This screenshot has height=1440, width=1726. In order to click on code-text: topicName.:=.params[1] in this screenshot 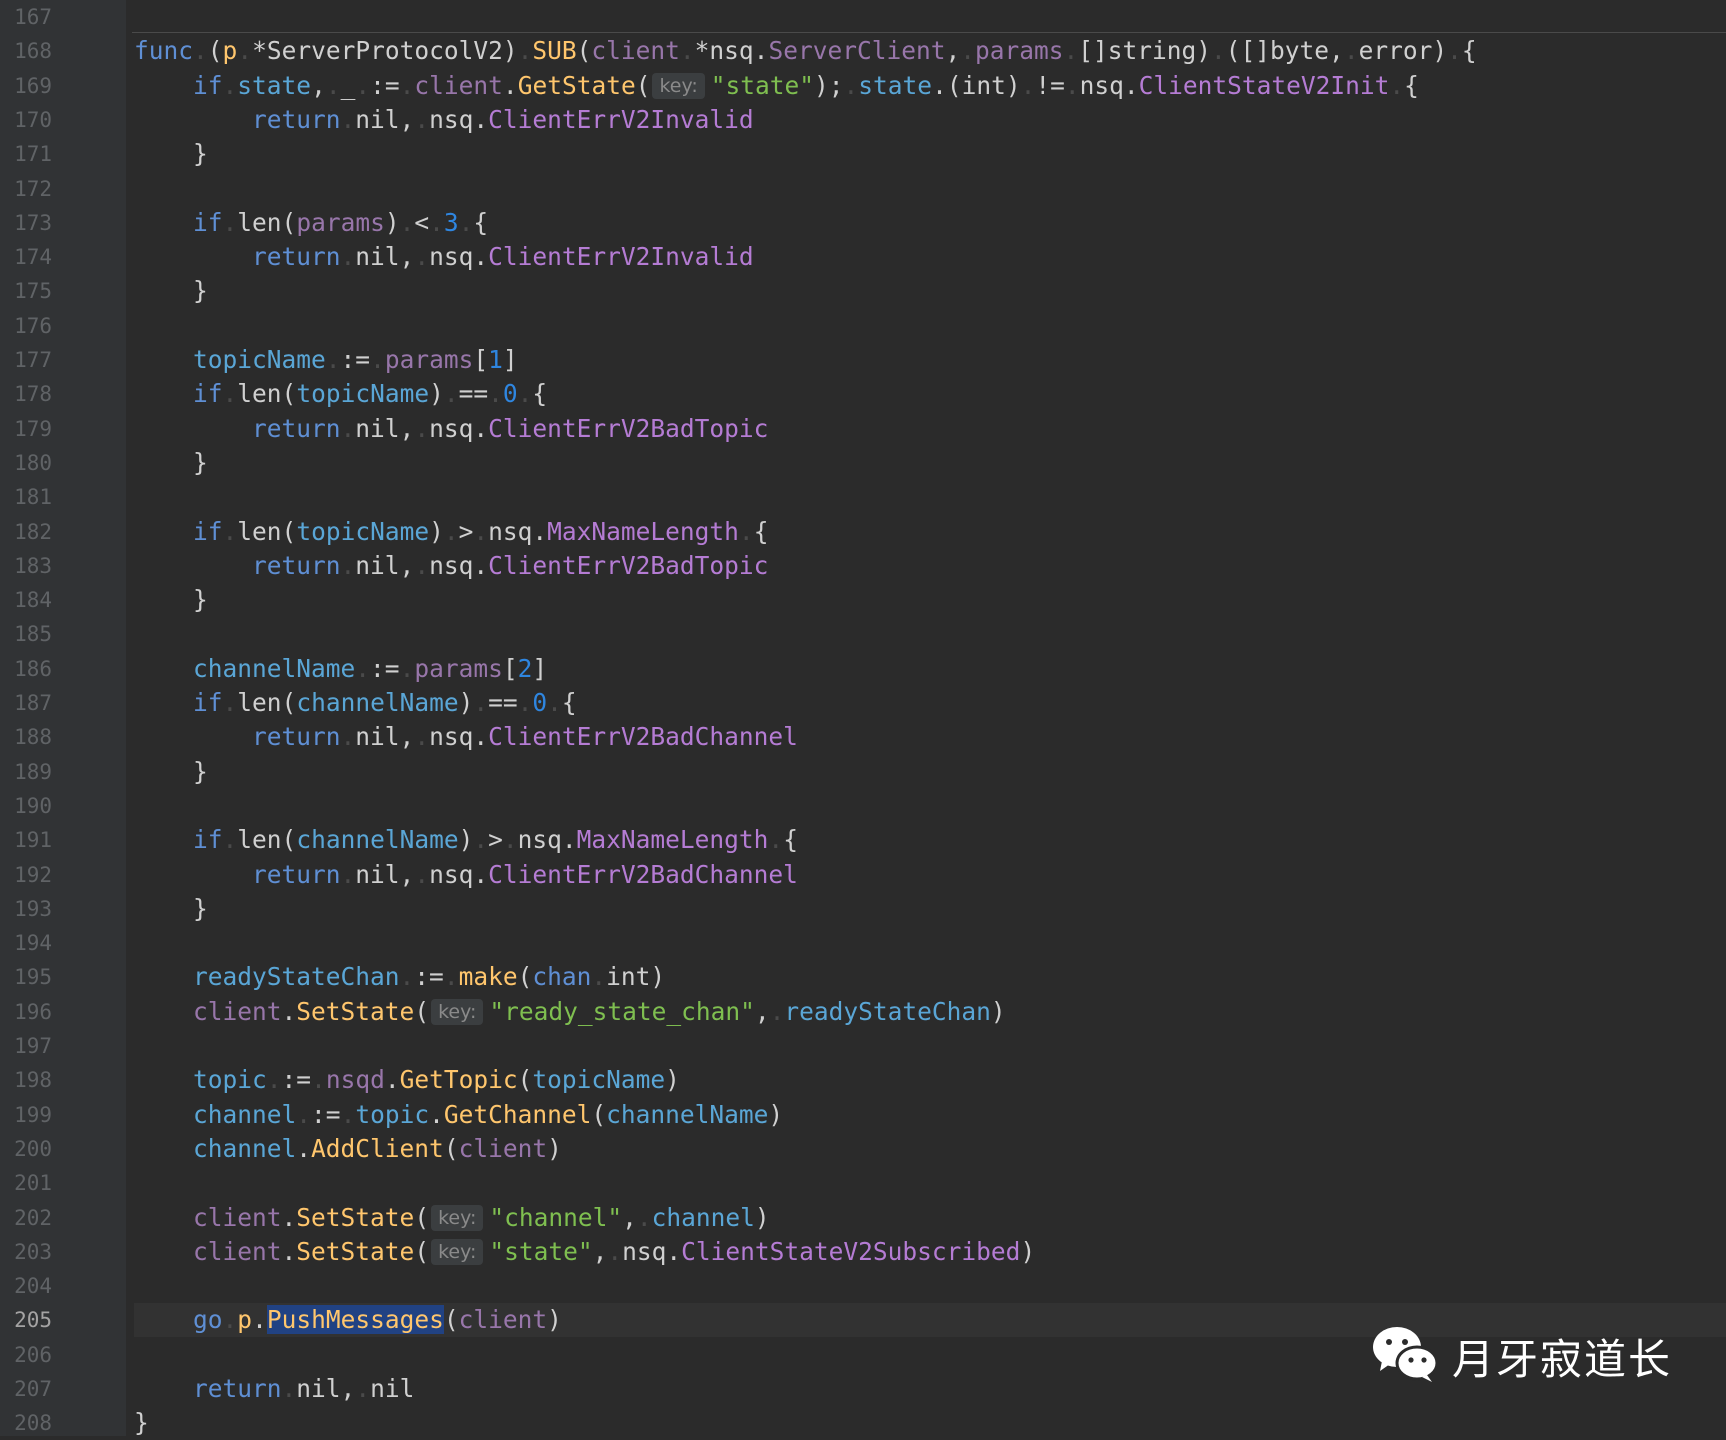, I will do `click(930, 360)`.